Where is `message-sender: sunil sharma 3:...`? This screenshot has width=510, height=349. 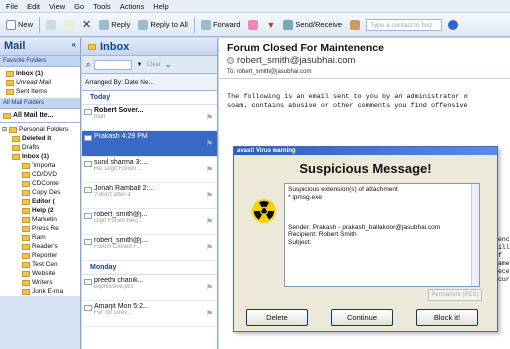
message-sender: sunil sharma 3:... is located at coordinates (121, 162).